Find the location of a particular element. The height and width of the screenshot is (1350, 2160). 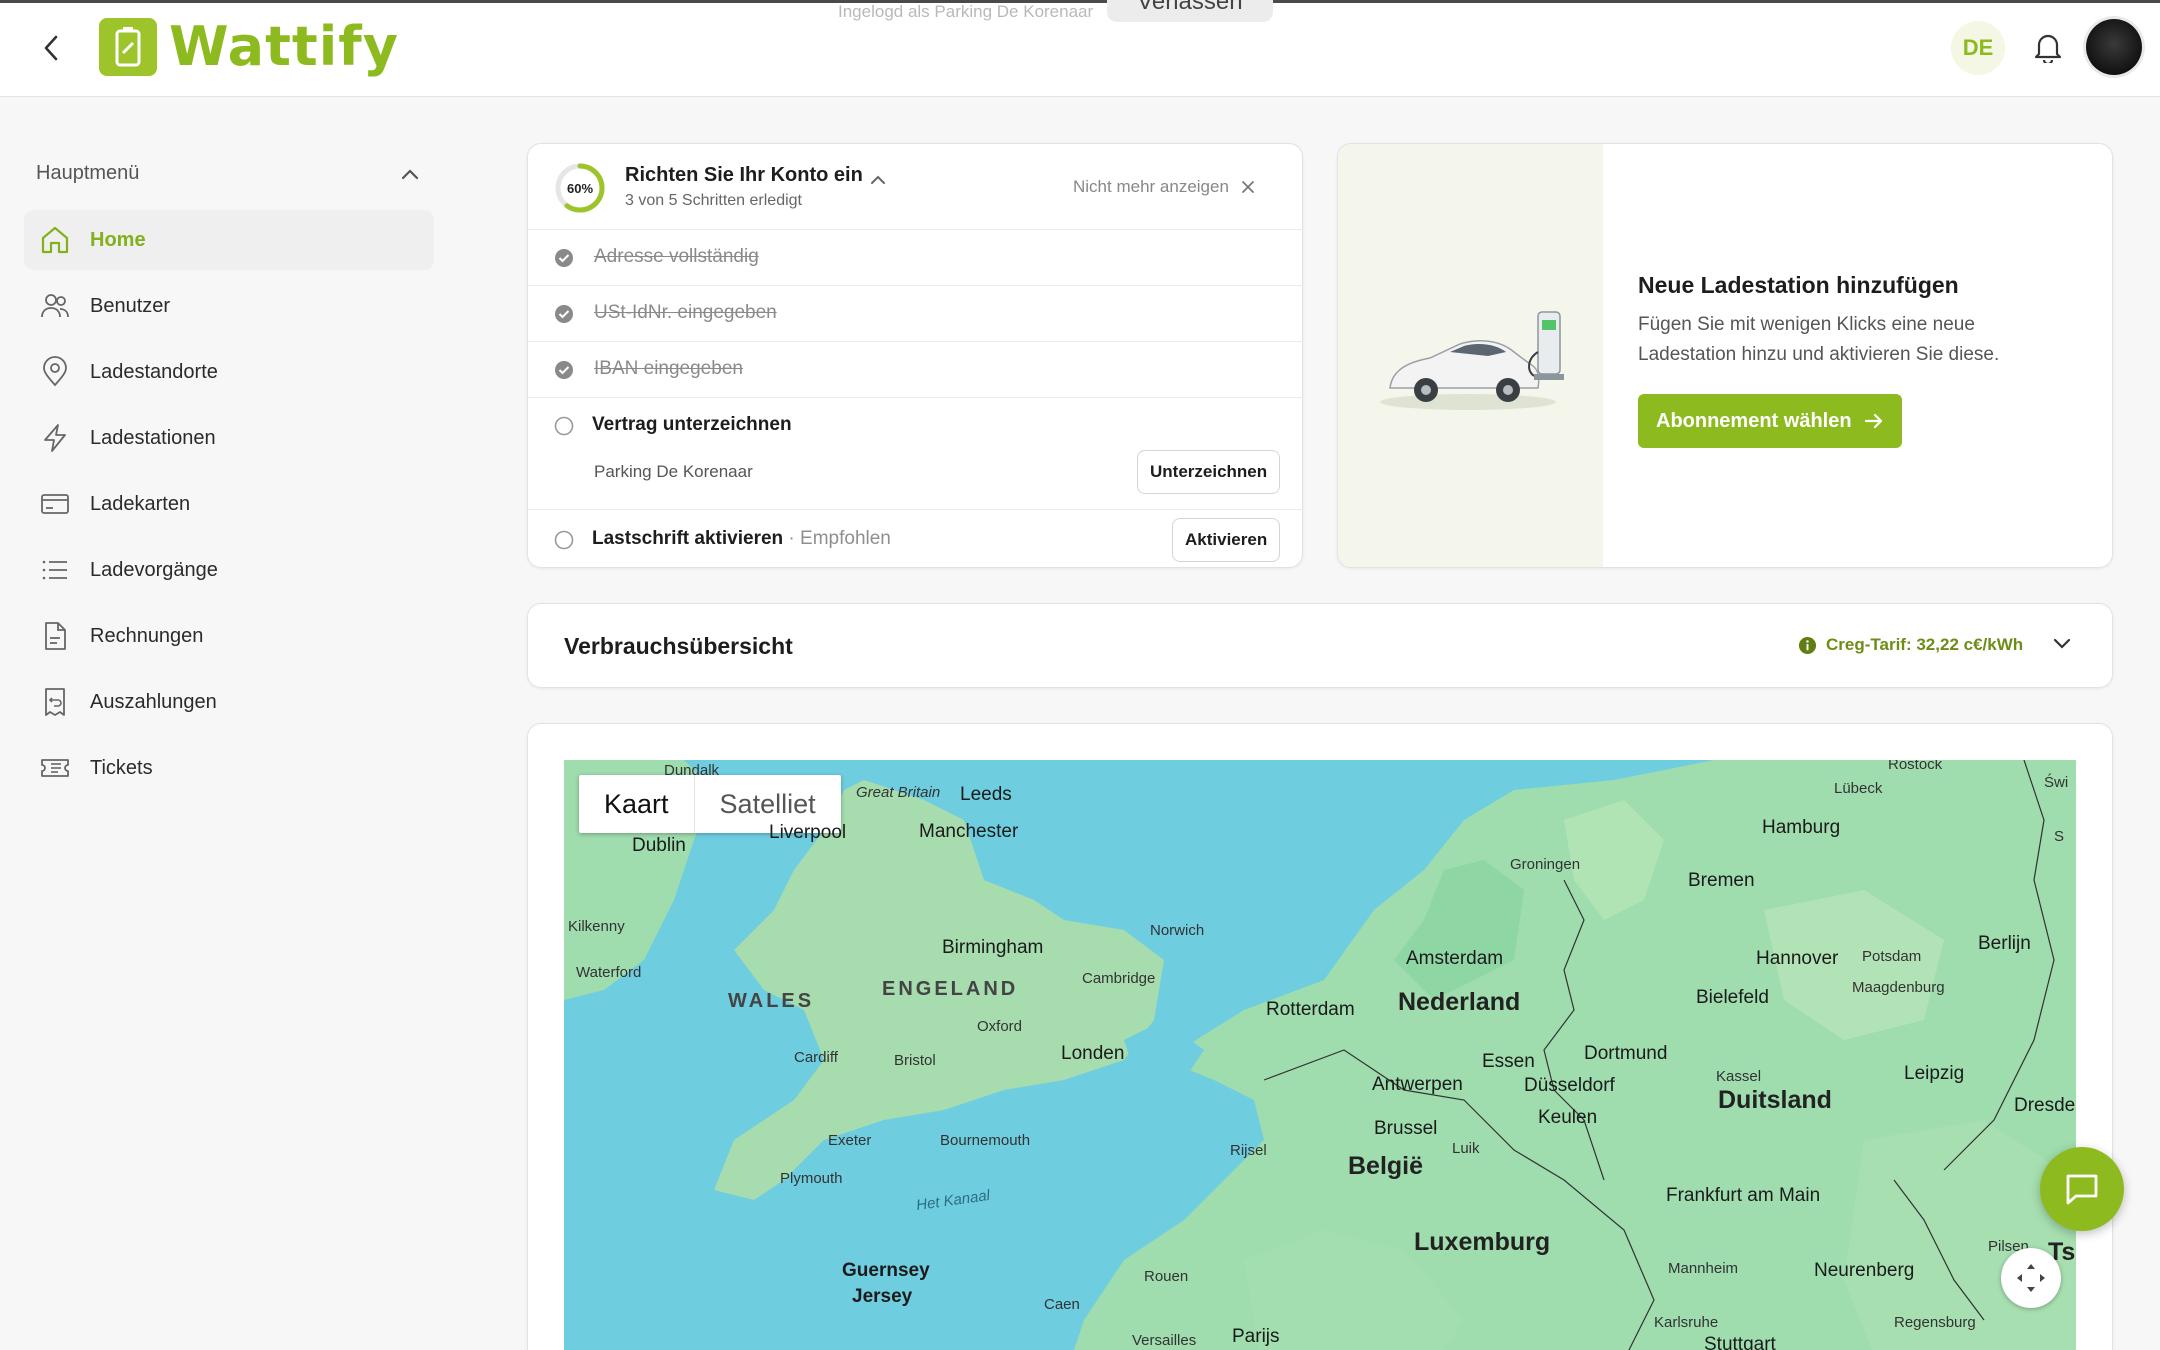

brand-logo: Wattify is located at coordinates (249, 46).